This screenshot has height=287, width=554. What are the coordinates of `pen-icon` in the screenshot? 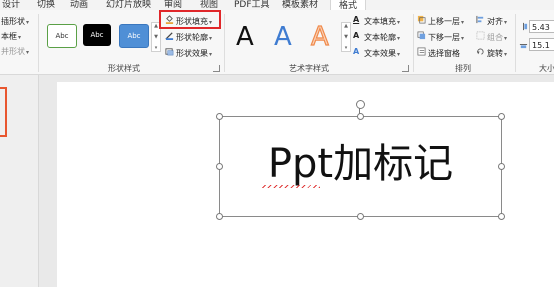 It's located at (169, 36).